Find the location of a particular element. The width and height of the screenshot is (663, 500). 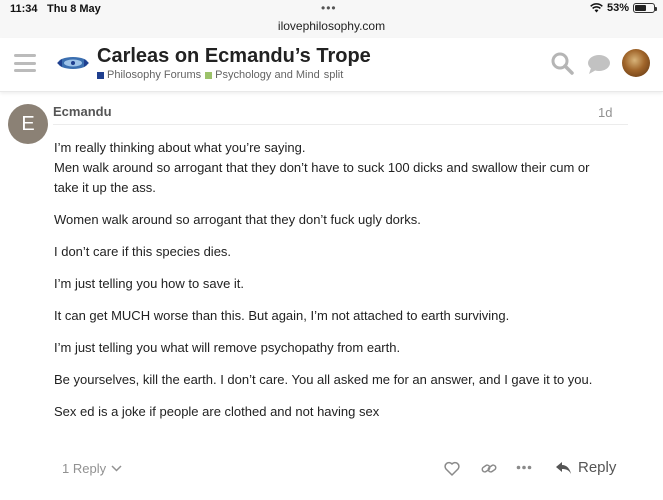

category-label: Psychology and Mind is located at coordinates (267, 75).